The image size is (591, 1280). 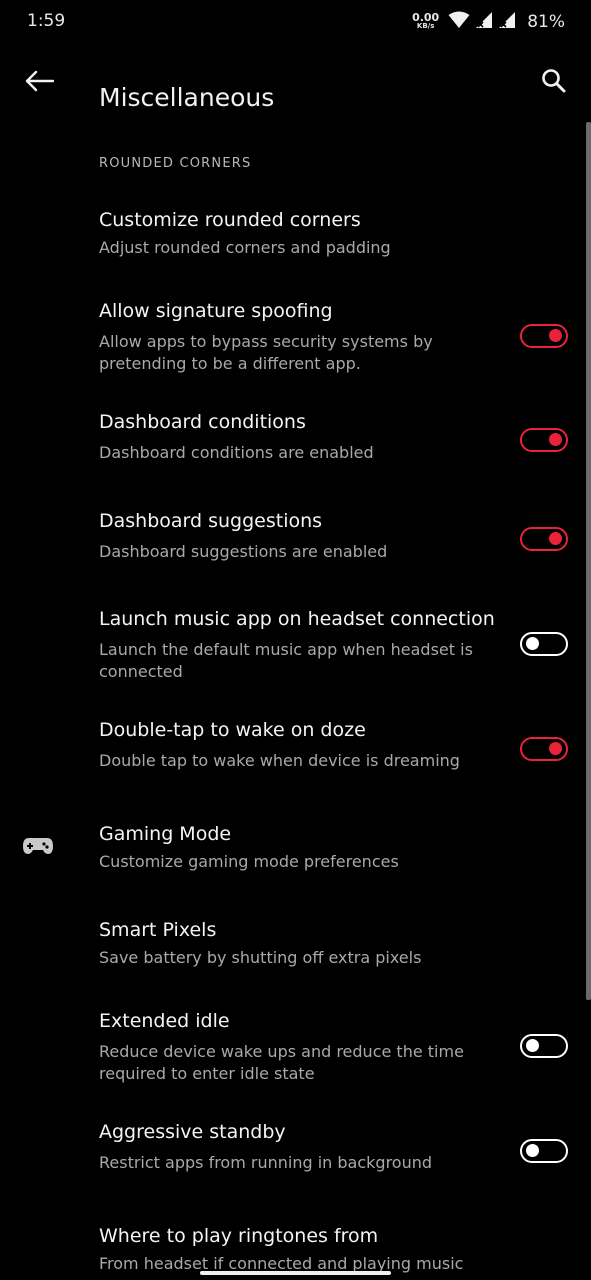 What do you see at coordinates (46, 21) in the screenshot?
I see `status-time: 1:59` at bounding box center [46, 21].